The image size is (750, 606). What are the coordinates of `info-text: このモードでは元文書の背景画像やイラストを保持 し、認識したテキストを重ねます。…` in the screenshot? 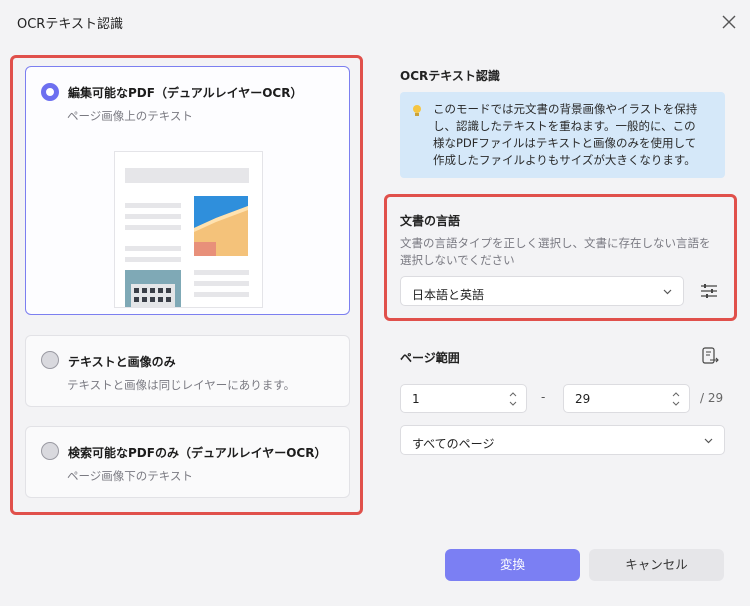 It's located at (565, 134).